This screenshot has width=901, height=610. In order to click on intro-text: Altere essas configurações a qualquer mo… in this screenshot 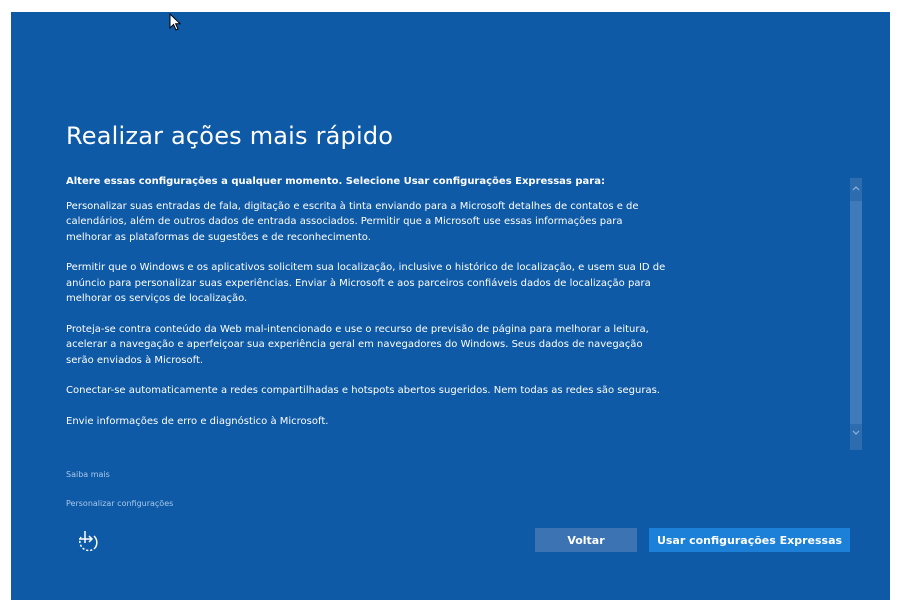, I will do `click(335, 181)`.